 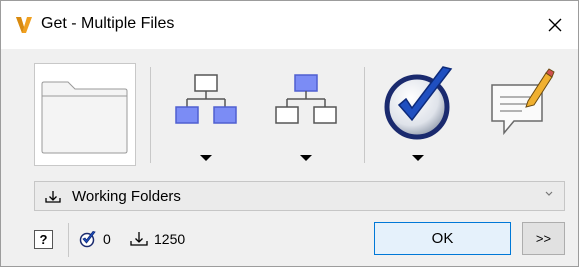 What do you see at coordinates (442, 238) in the screenshot?
I see `ok-button: OK` at bounding box center [442, 238].